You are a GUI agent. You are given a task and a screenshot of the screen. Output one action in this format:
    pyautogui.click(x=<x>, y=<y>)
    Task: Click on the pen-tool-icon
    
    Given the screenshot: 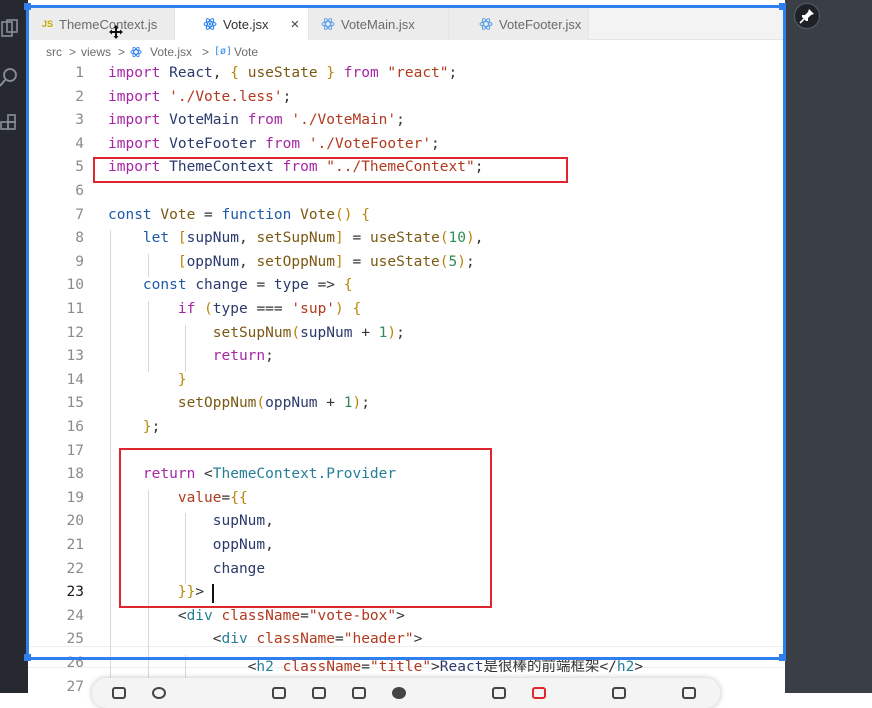 What is the action you would take?
    pyautogui.click(x=279, y=693)
    